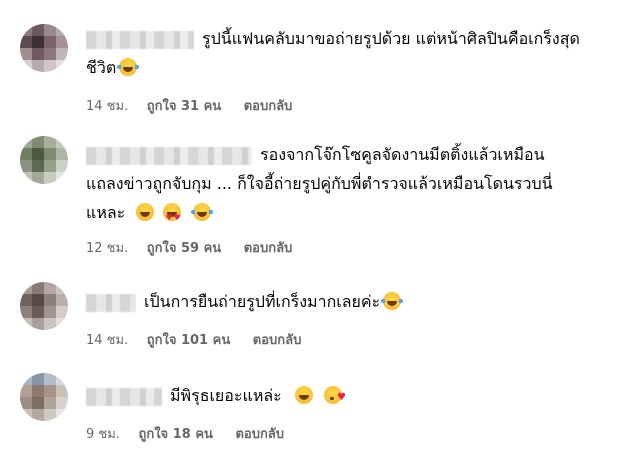 The width and height of the screenshot is (640, 457). I want to click on comment-text: แหละ, so click(358, 215).